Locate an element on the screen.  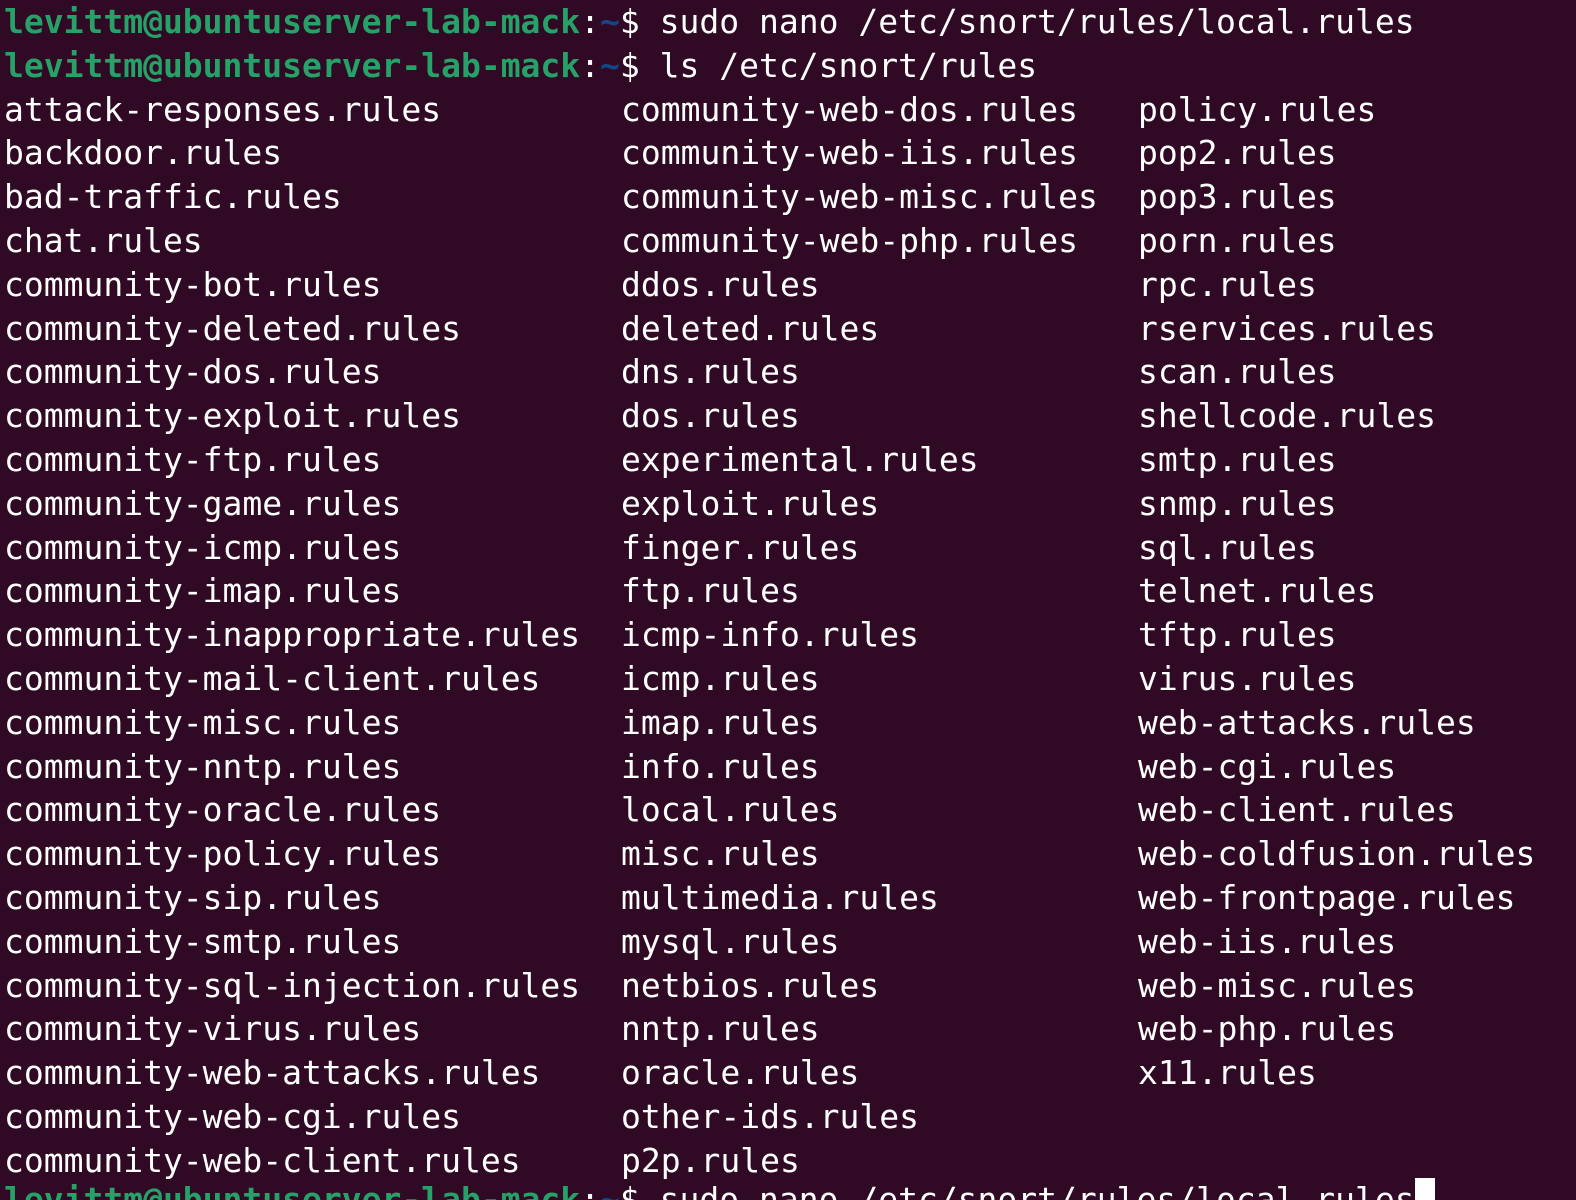
file-entry: dos.rules is located at coordinates (710, 416).